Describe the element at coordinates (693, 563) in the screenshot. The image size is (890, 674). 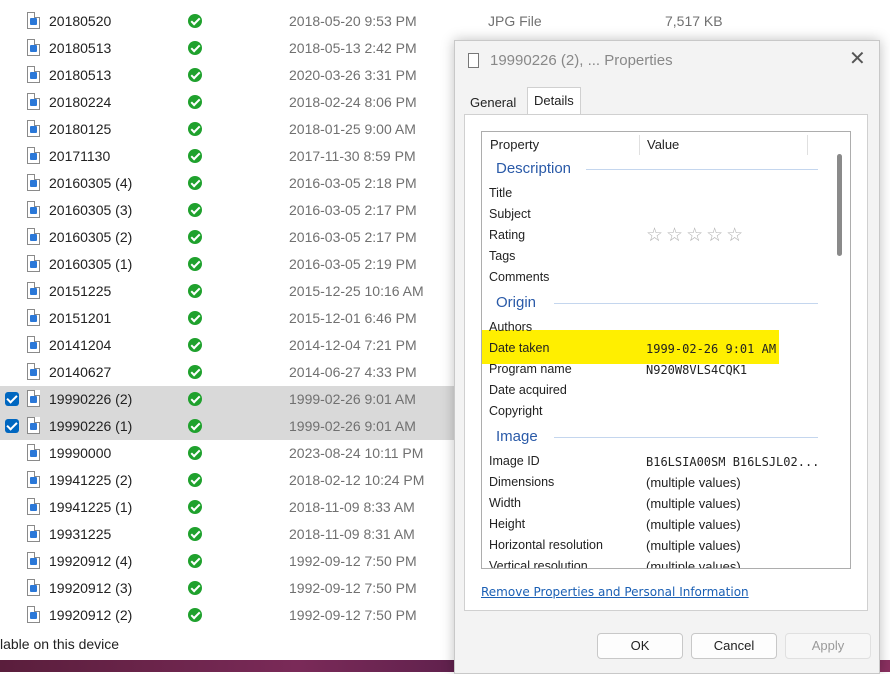
I see `vertical-resolution-value: (multiple values)` at that location.